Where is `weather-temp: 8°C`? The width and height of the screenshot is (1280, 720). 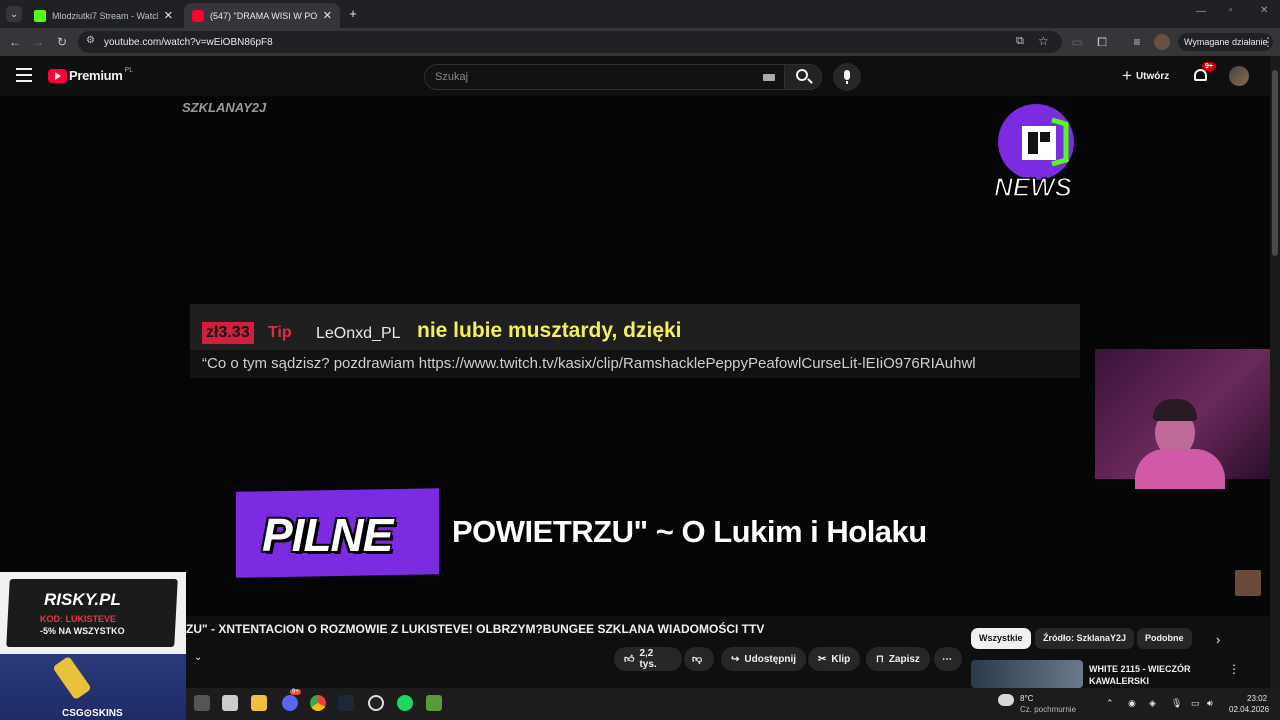 weather-temp: 8°C is located at coordinates (1027, 698).